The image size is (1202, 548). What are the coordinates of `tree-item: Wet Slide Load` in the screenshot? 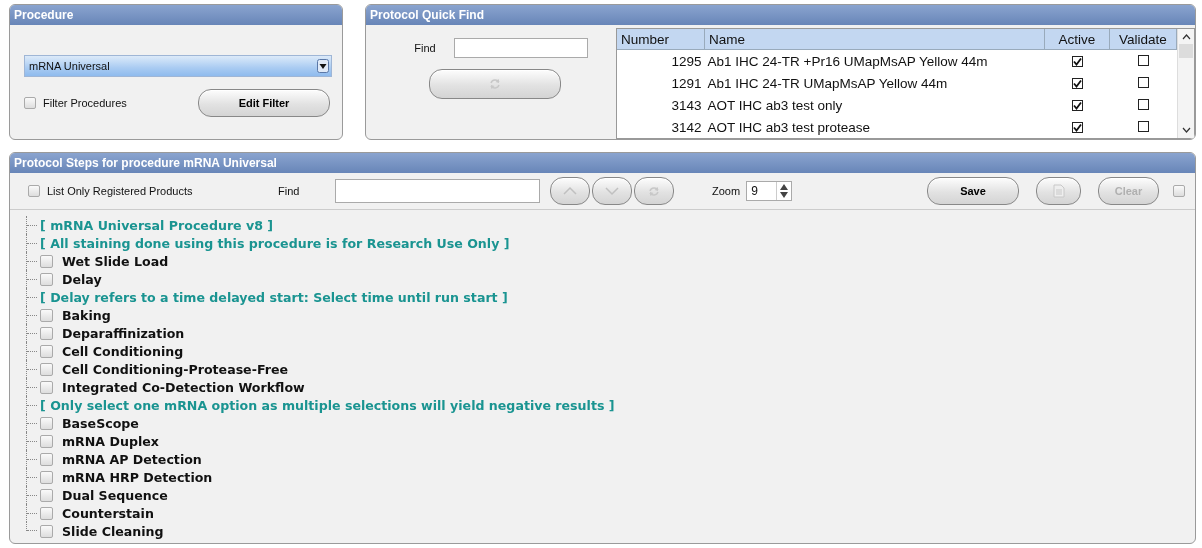 It's located at (115, 261).